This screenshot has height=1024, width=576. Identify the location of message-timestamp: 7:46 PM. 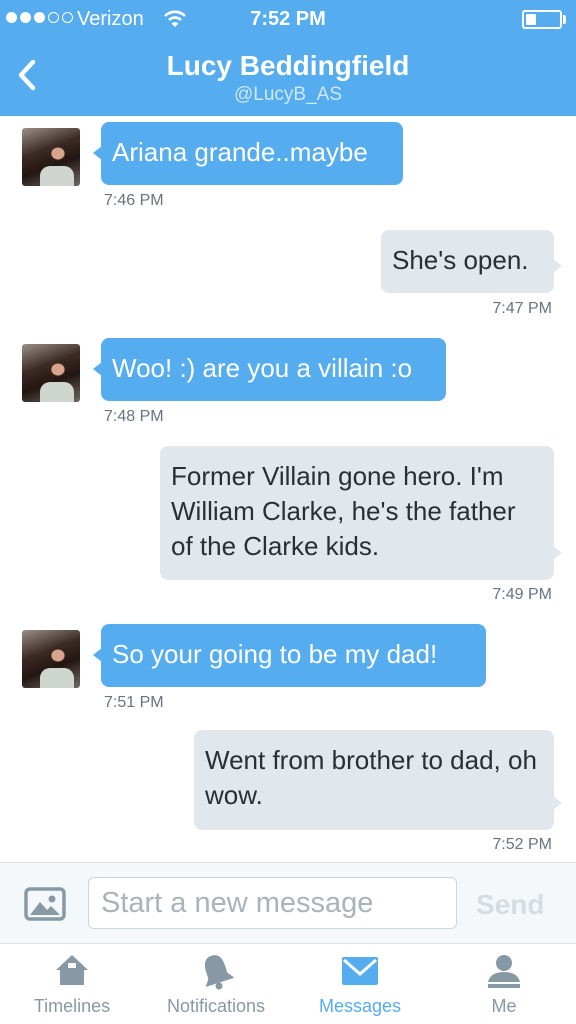
(134, 200).